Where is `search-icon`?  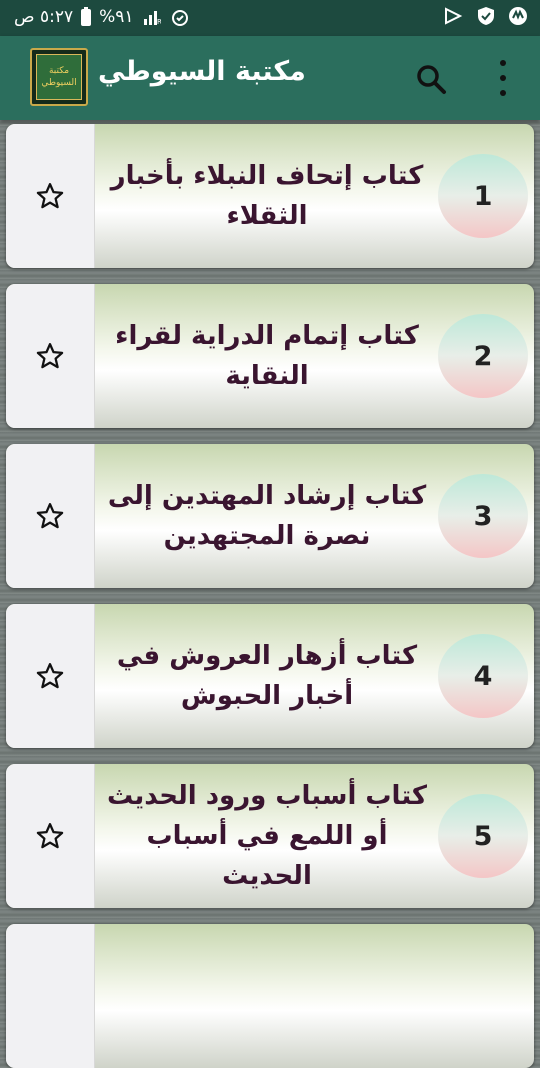
search-icon is located at coordinates (431, 79).